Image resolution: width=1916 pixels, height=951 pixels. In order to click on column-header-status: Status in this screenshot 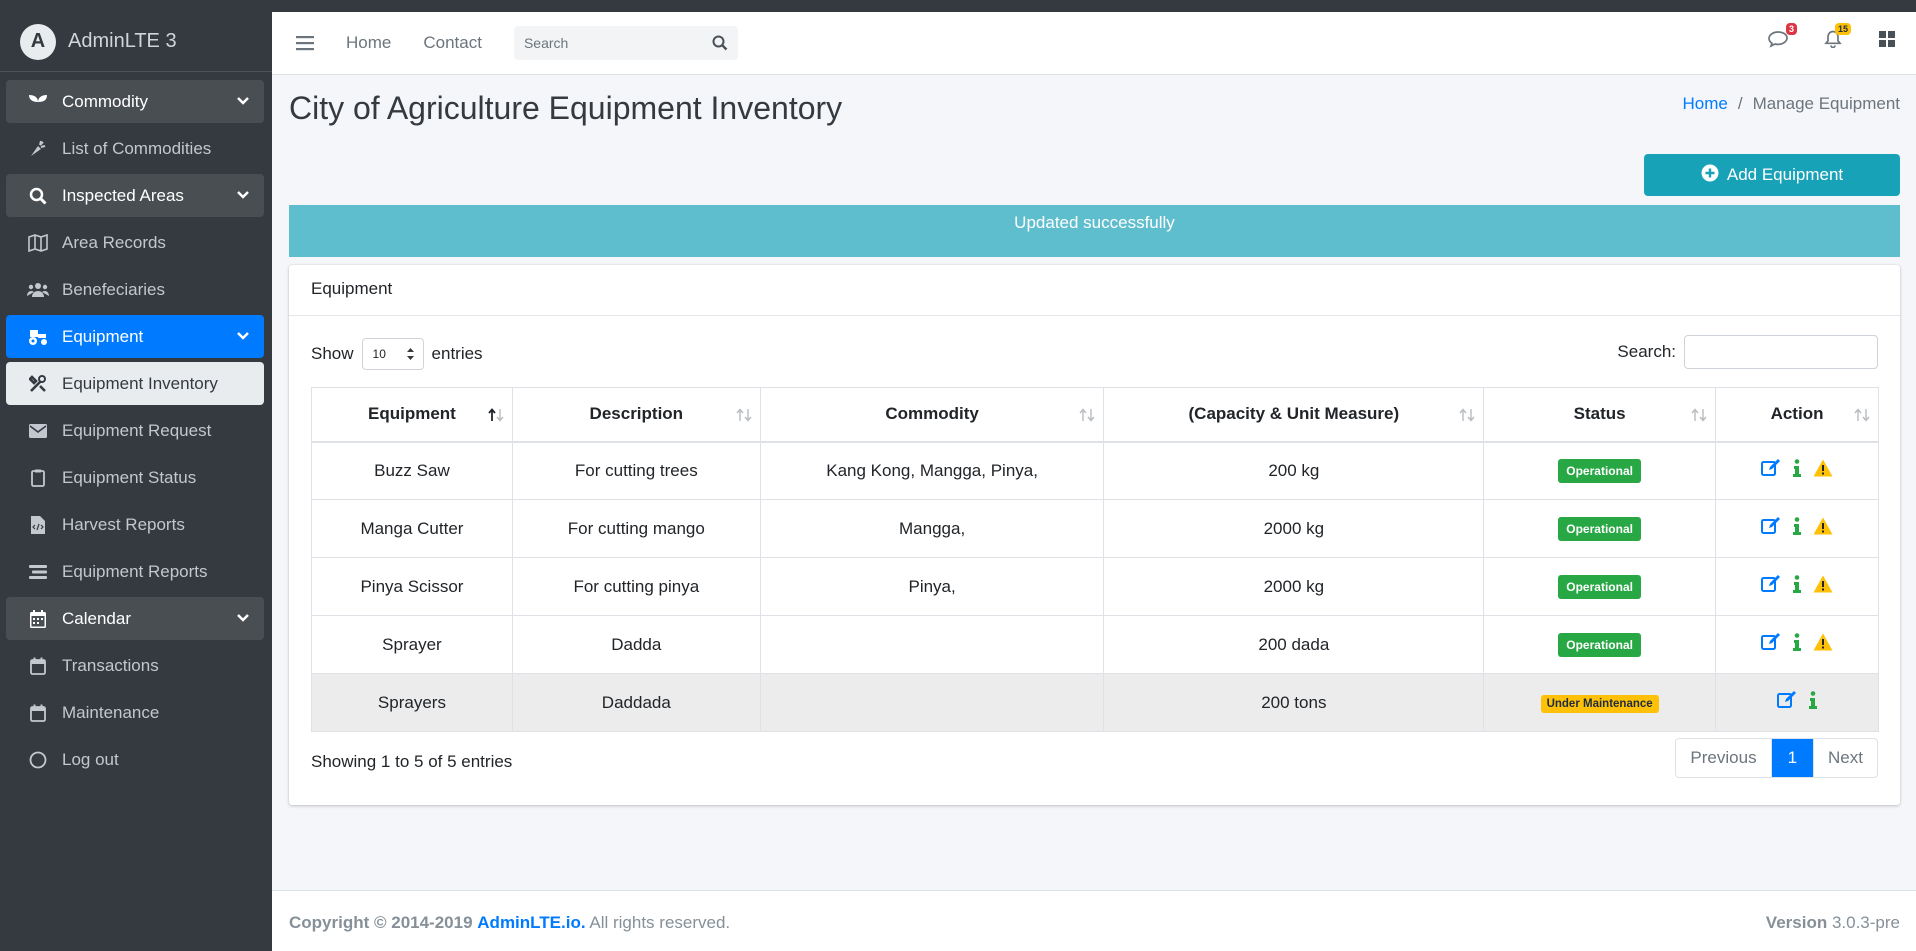, I will do `click(1600, 415)`.